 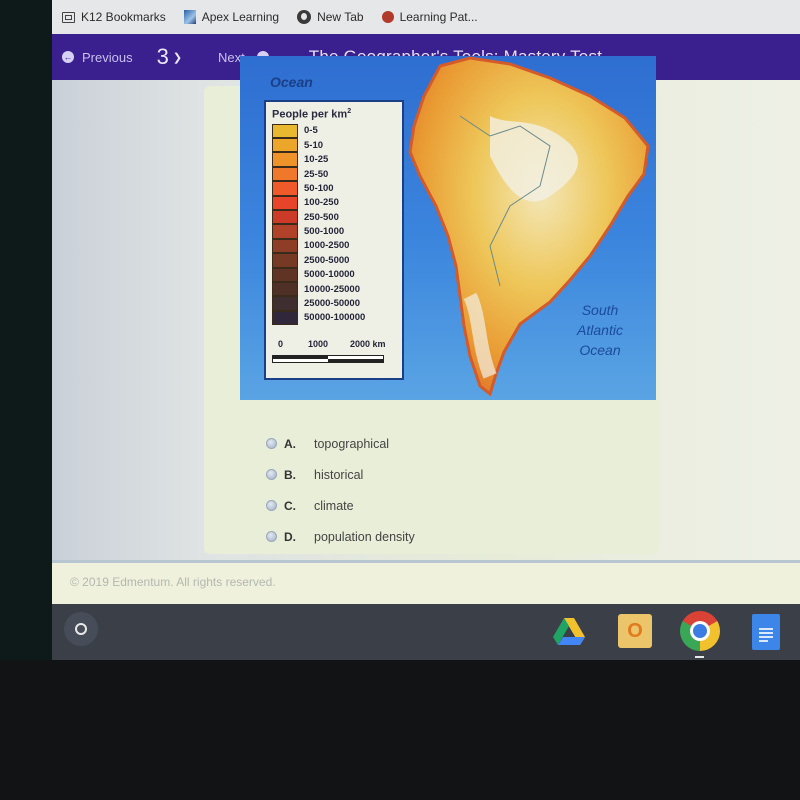 I want to click on google-drive-icon, so click(x=569, y=631).